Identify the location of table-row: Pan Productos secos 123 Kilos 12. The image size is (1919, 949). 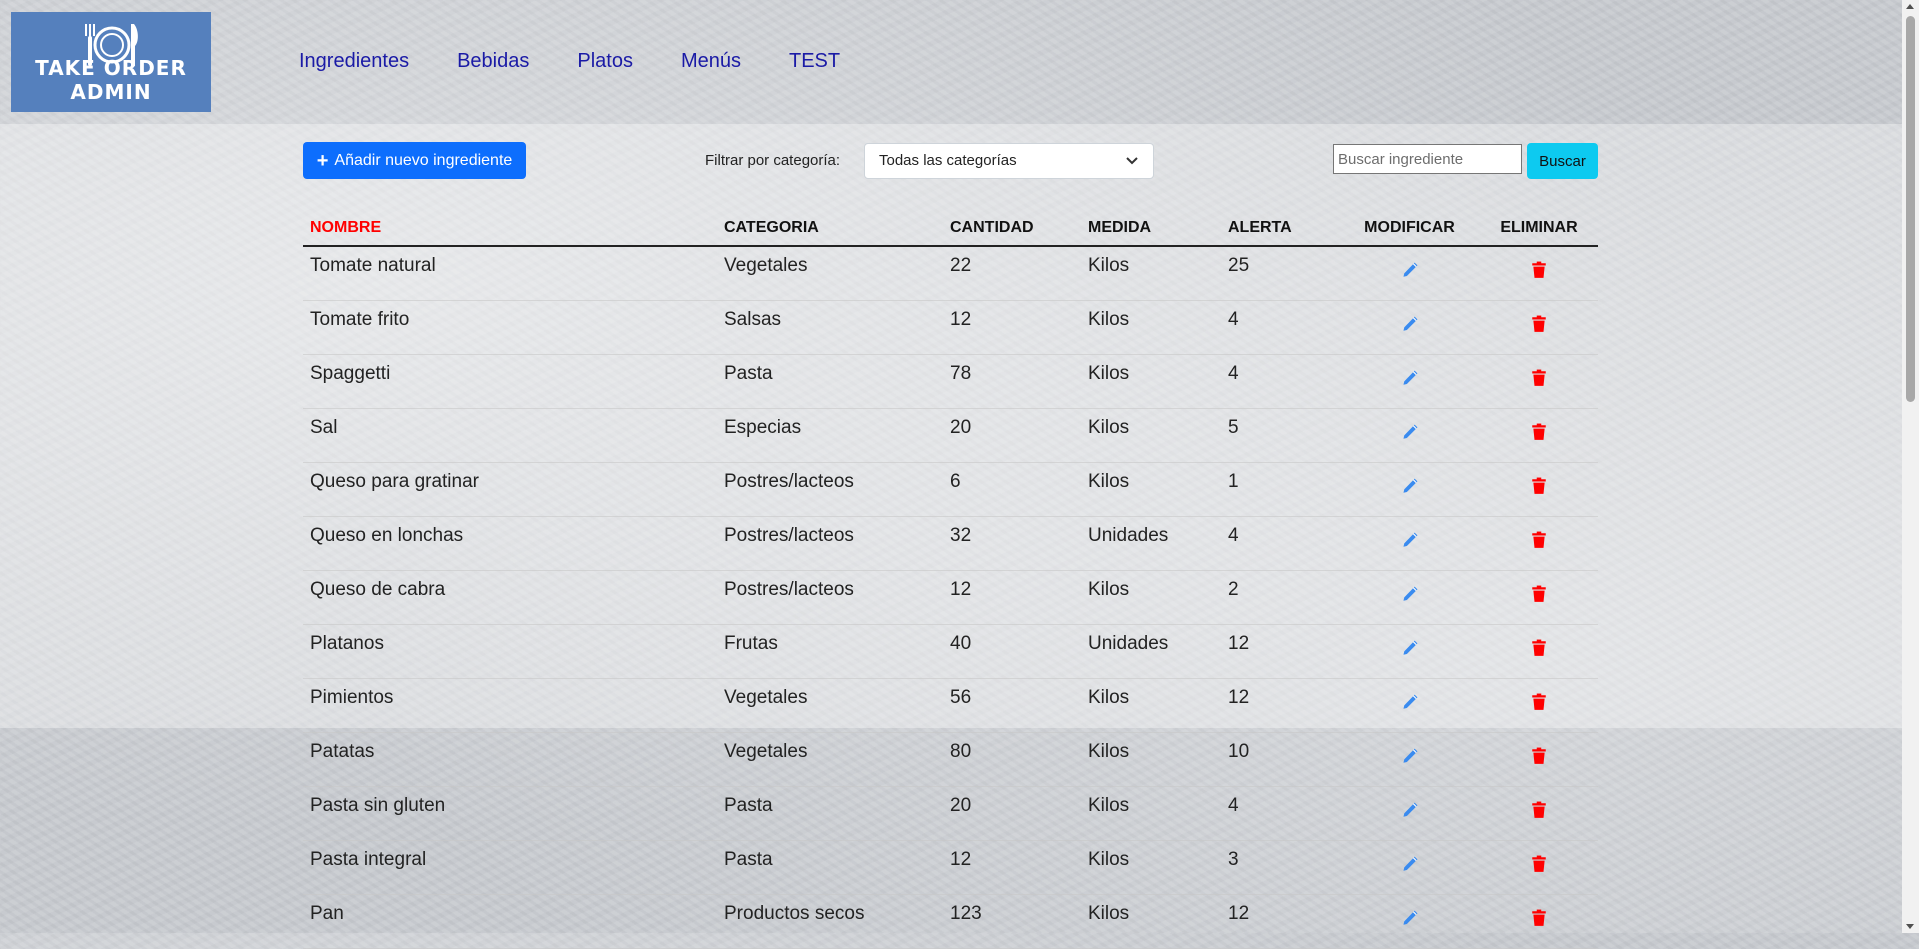
(950, 921).